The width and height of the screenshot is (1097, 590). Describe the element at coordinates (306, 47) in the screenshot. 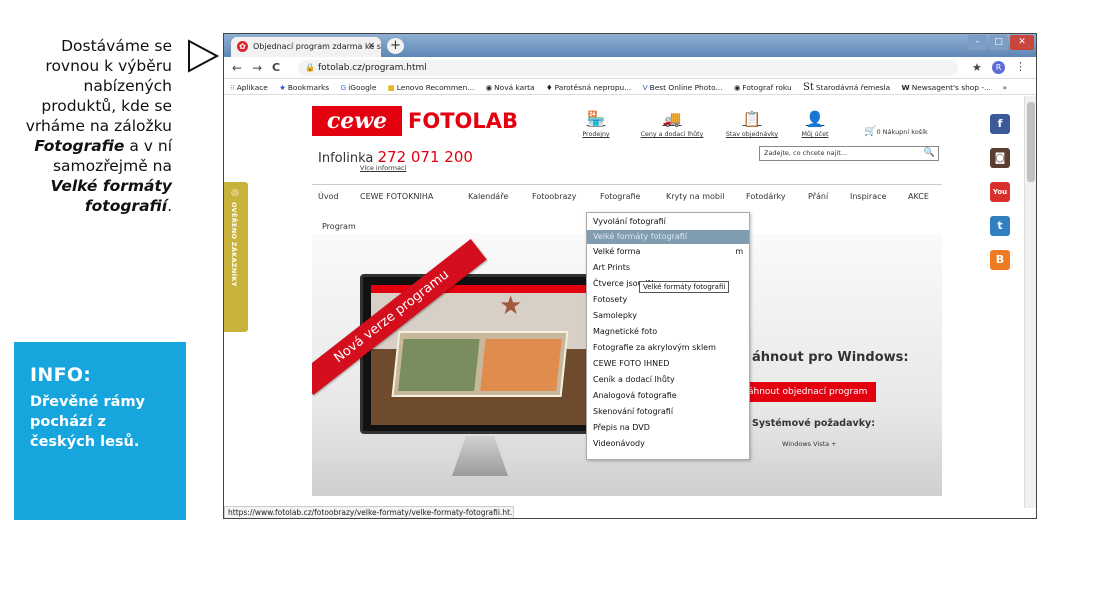

I see `browser-tab: ✿ Objednací program zdarma ke st ×` at that location.